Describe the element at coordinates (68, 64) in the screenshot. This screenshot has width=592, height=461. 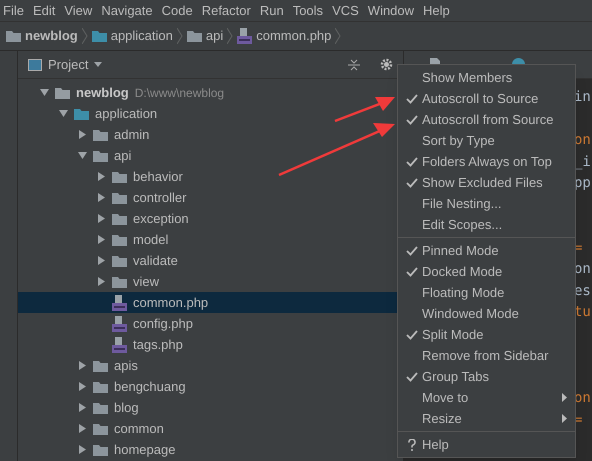
I see `panel-title: Project` at that location.